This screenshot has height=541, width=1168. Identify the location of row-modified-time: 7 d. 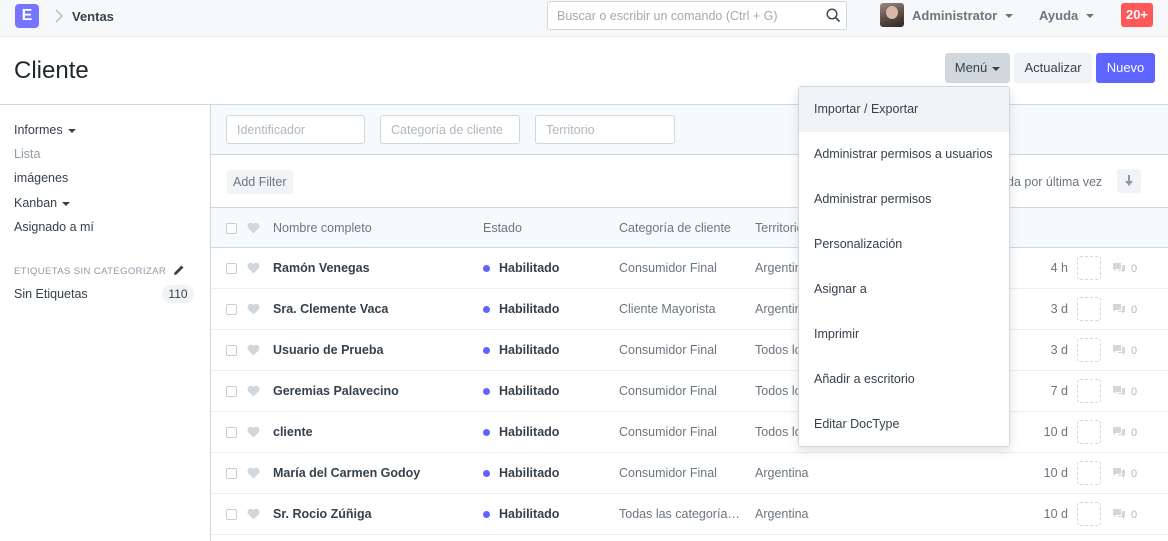
(1059, 391).